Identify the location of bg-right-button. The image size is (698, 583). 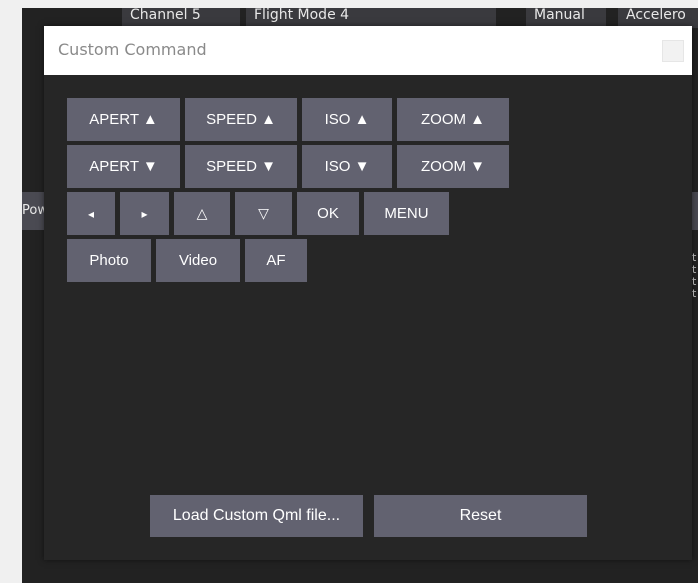
(695, 211).